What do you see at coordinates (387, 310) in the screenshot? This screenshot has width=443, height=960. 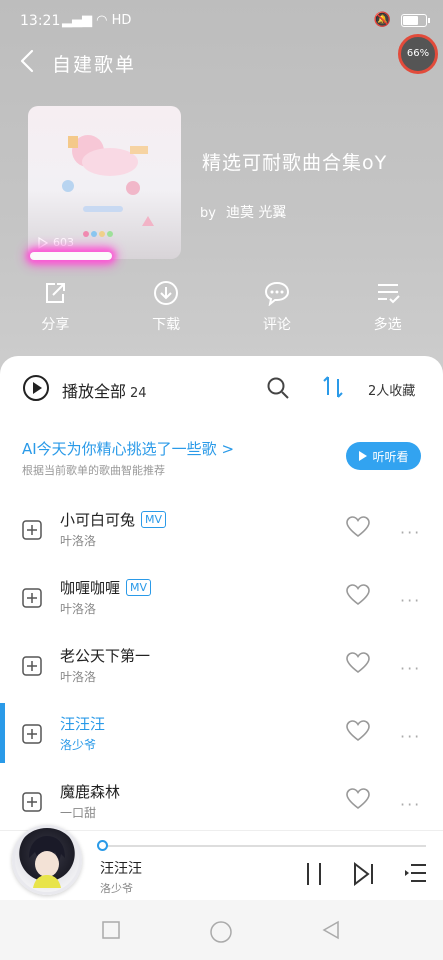 I see `multi-select-button: 多选` at bounding box center [387, 310].